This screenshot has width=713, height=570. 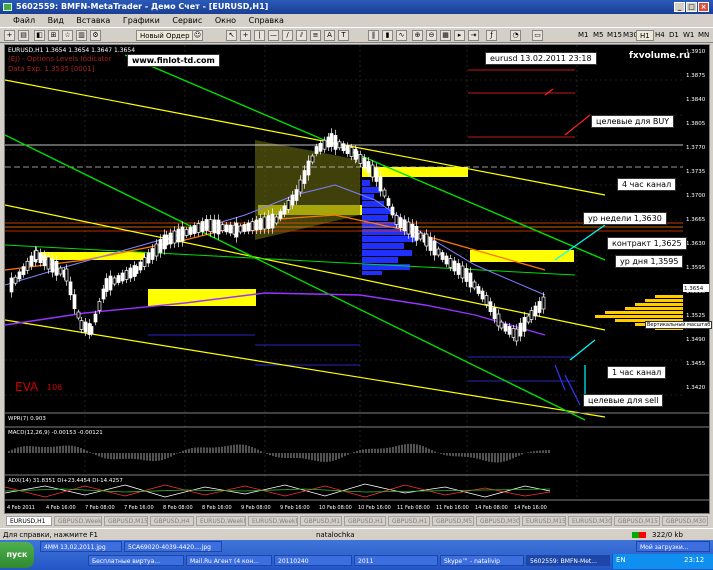 What do you see at coordinates (55, 433) in the screenshot?
I see `macd-label: MACD(12,26,9) -0.00153 -0.00121` at bounding box center [55, 433].